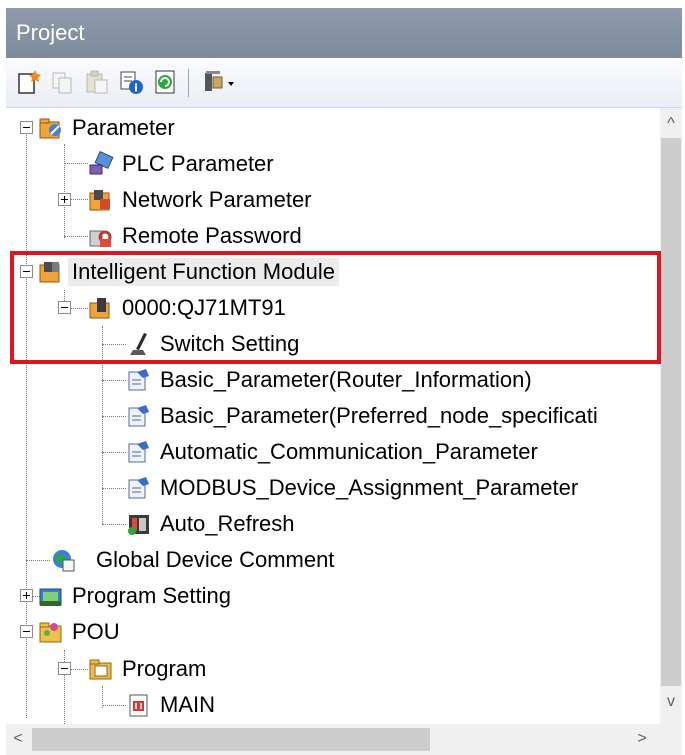 This screenshot has height=755, width=685. I want to click on switch-setting-icon, so click(139, 344).